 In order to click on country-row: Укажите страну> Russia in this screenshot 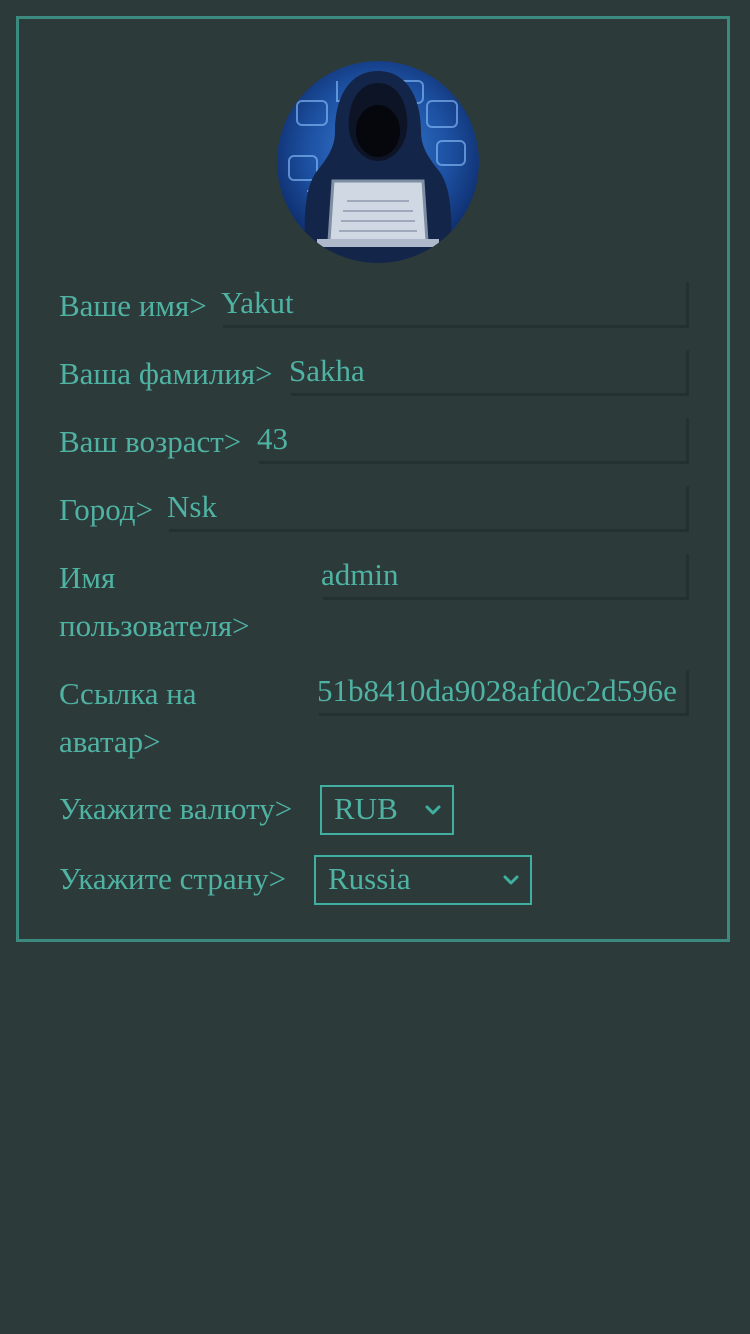, I will do `click(374, 881)`.